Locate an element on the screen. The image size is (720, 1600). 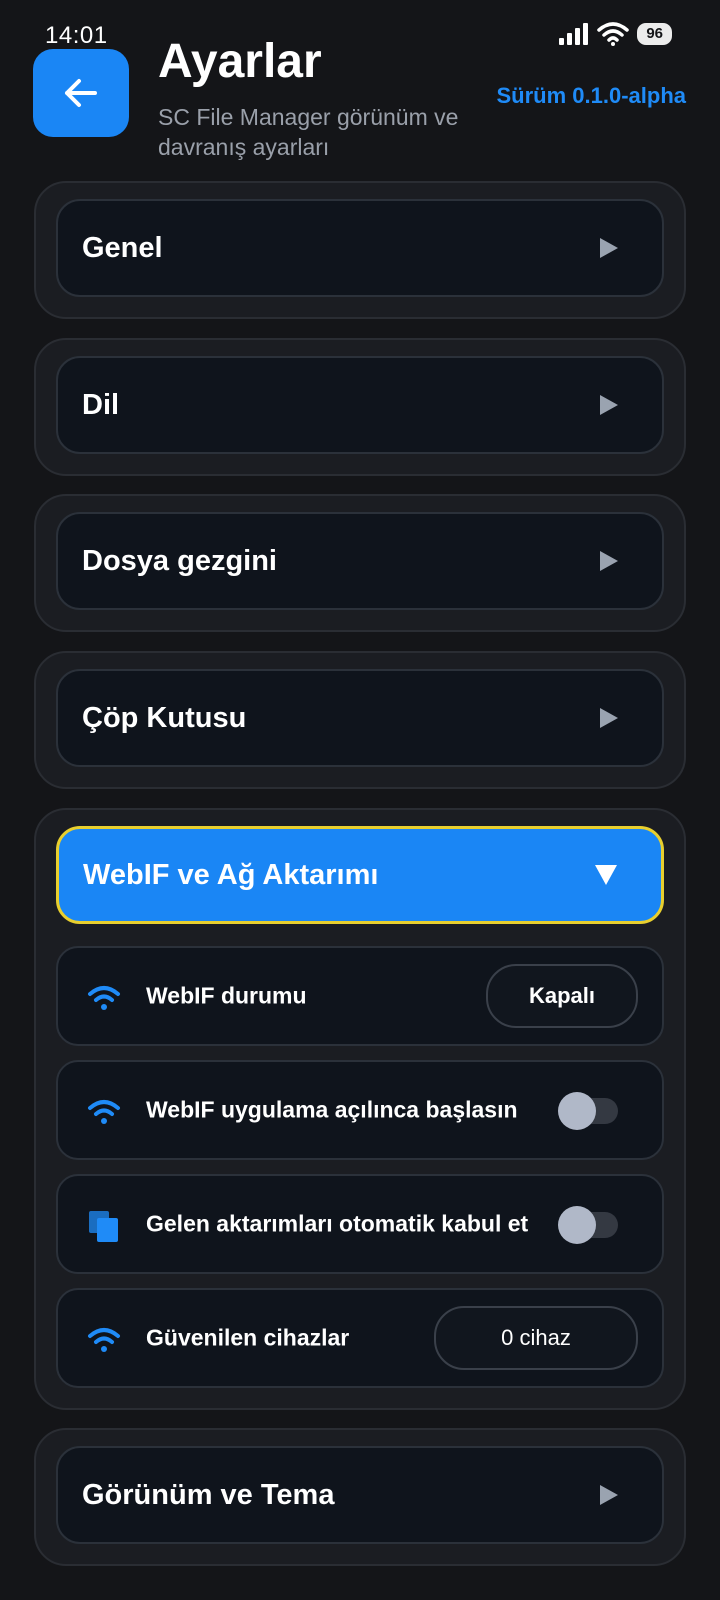
section-language-header: Dil is located at coordinates (360, 405).